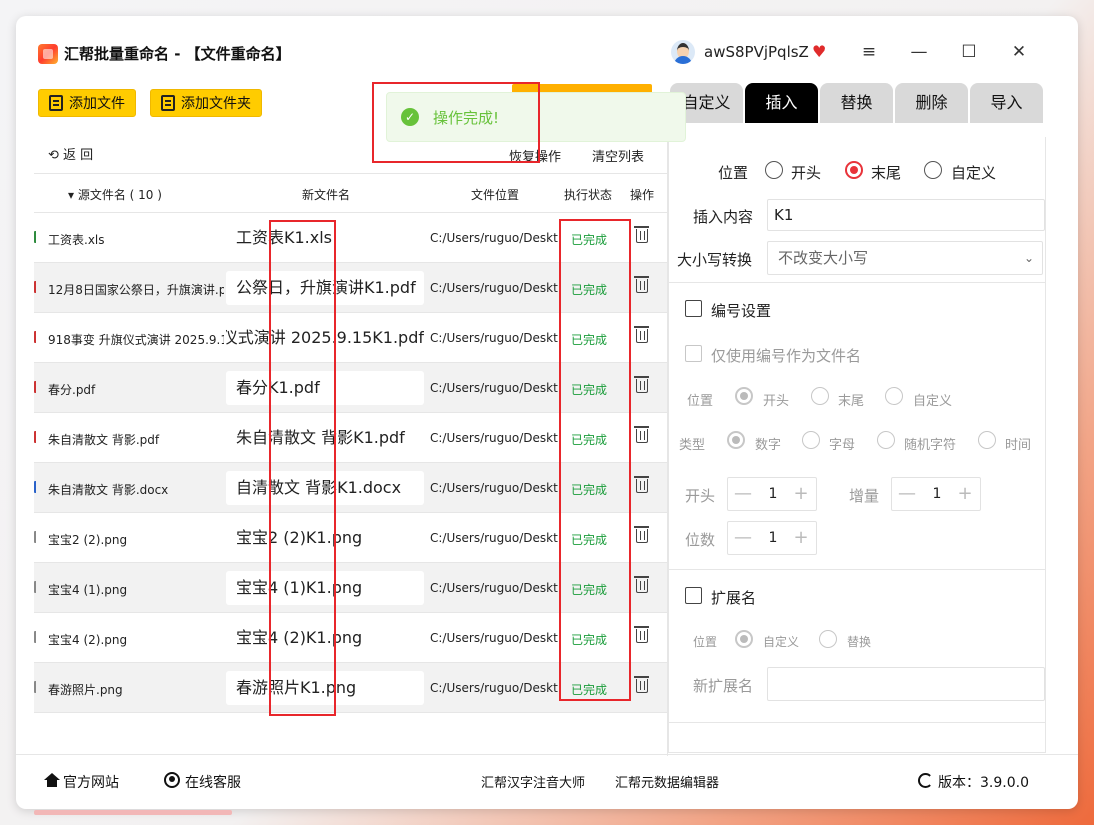 The width and height of the screenshot is (1094, 825). I want to click on tab-insert: 插入, so click(781, 103).